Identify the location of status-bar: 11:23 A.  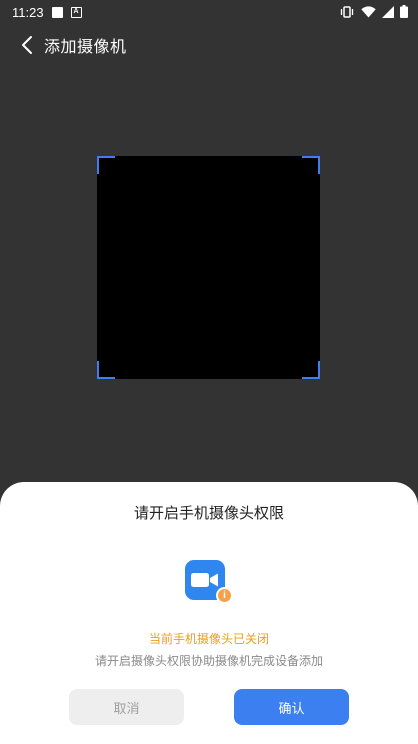
(209, 12).